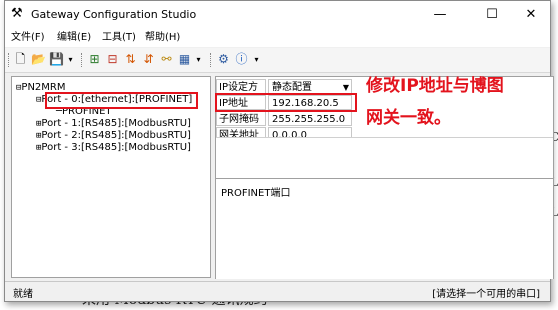  Describe the element at coordinates (277, 60) in the screenshot. I see `toolbar: 🗋 📂 💾 ▾ ⊞ ⊟ ⇅ ⇵ ⚯ ▦ ▾ ⚙ ⓘ ▾` at that location.